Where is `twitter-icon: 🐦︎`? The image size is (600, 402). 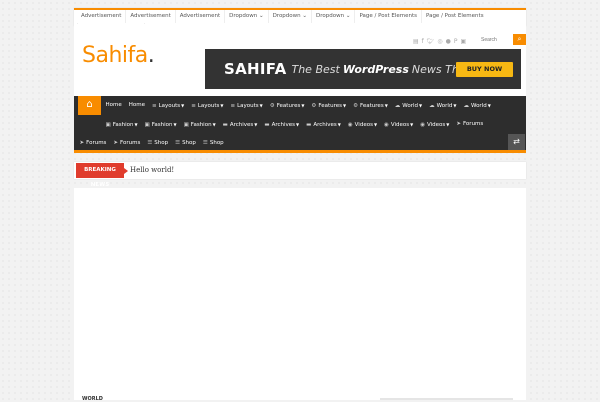
twitter-icon: 🐦︎ is located at coordinates (431, 41).